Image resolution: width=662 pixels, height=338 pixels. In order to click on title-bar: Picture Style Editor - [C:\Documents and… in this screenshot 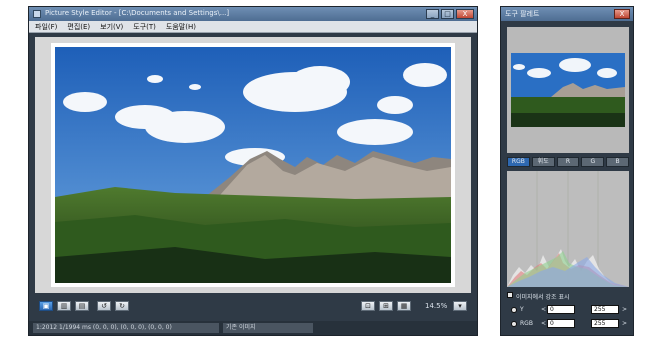, I will do `click(253, 14)`.